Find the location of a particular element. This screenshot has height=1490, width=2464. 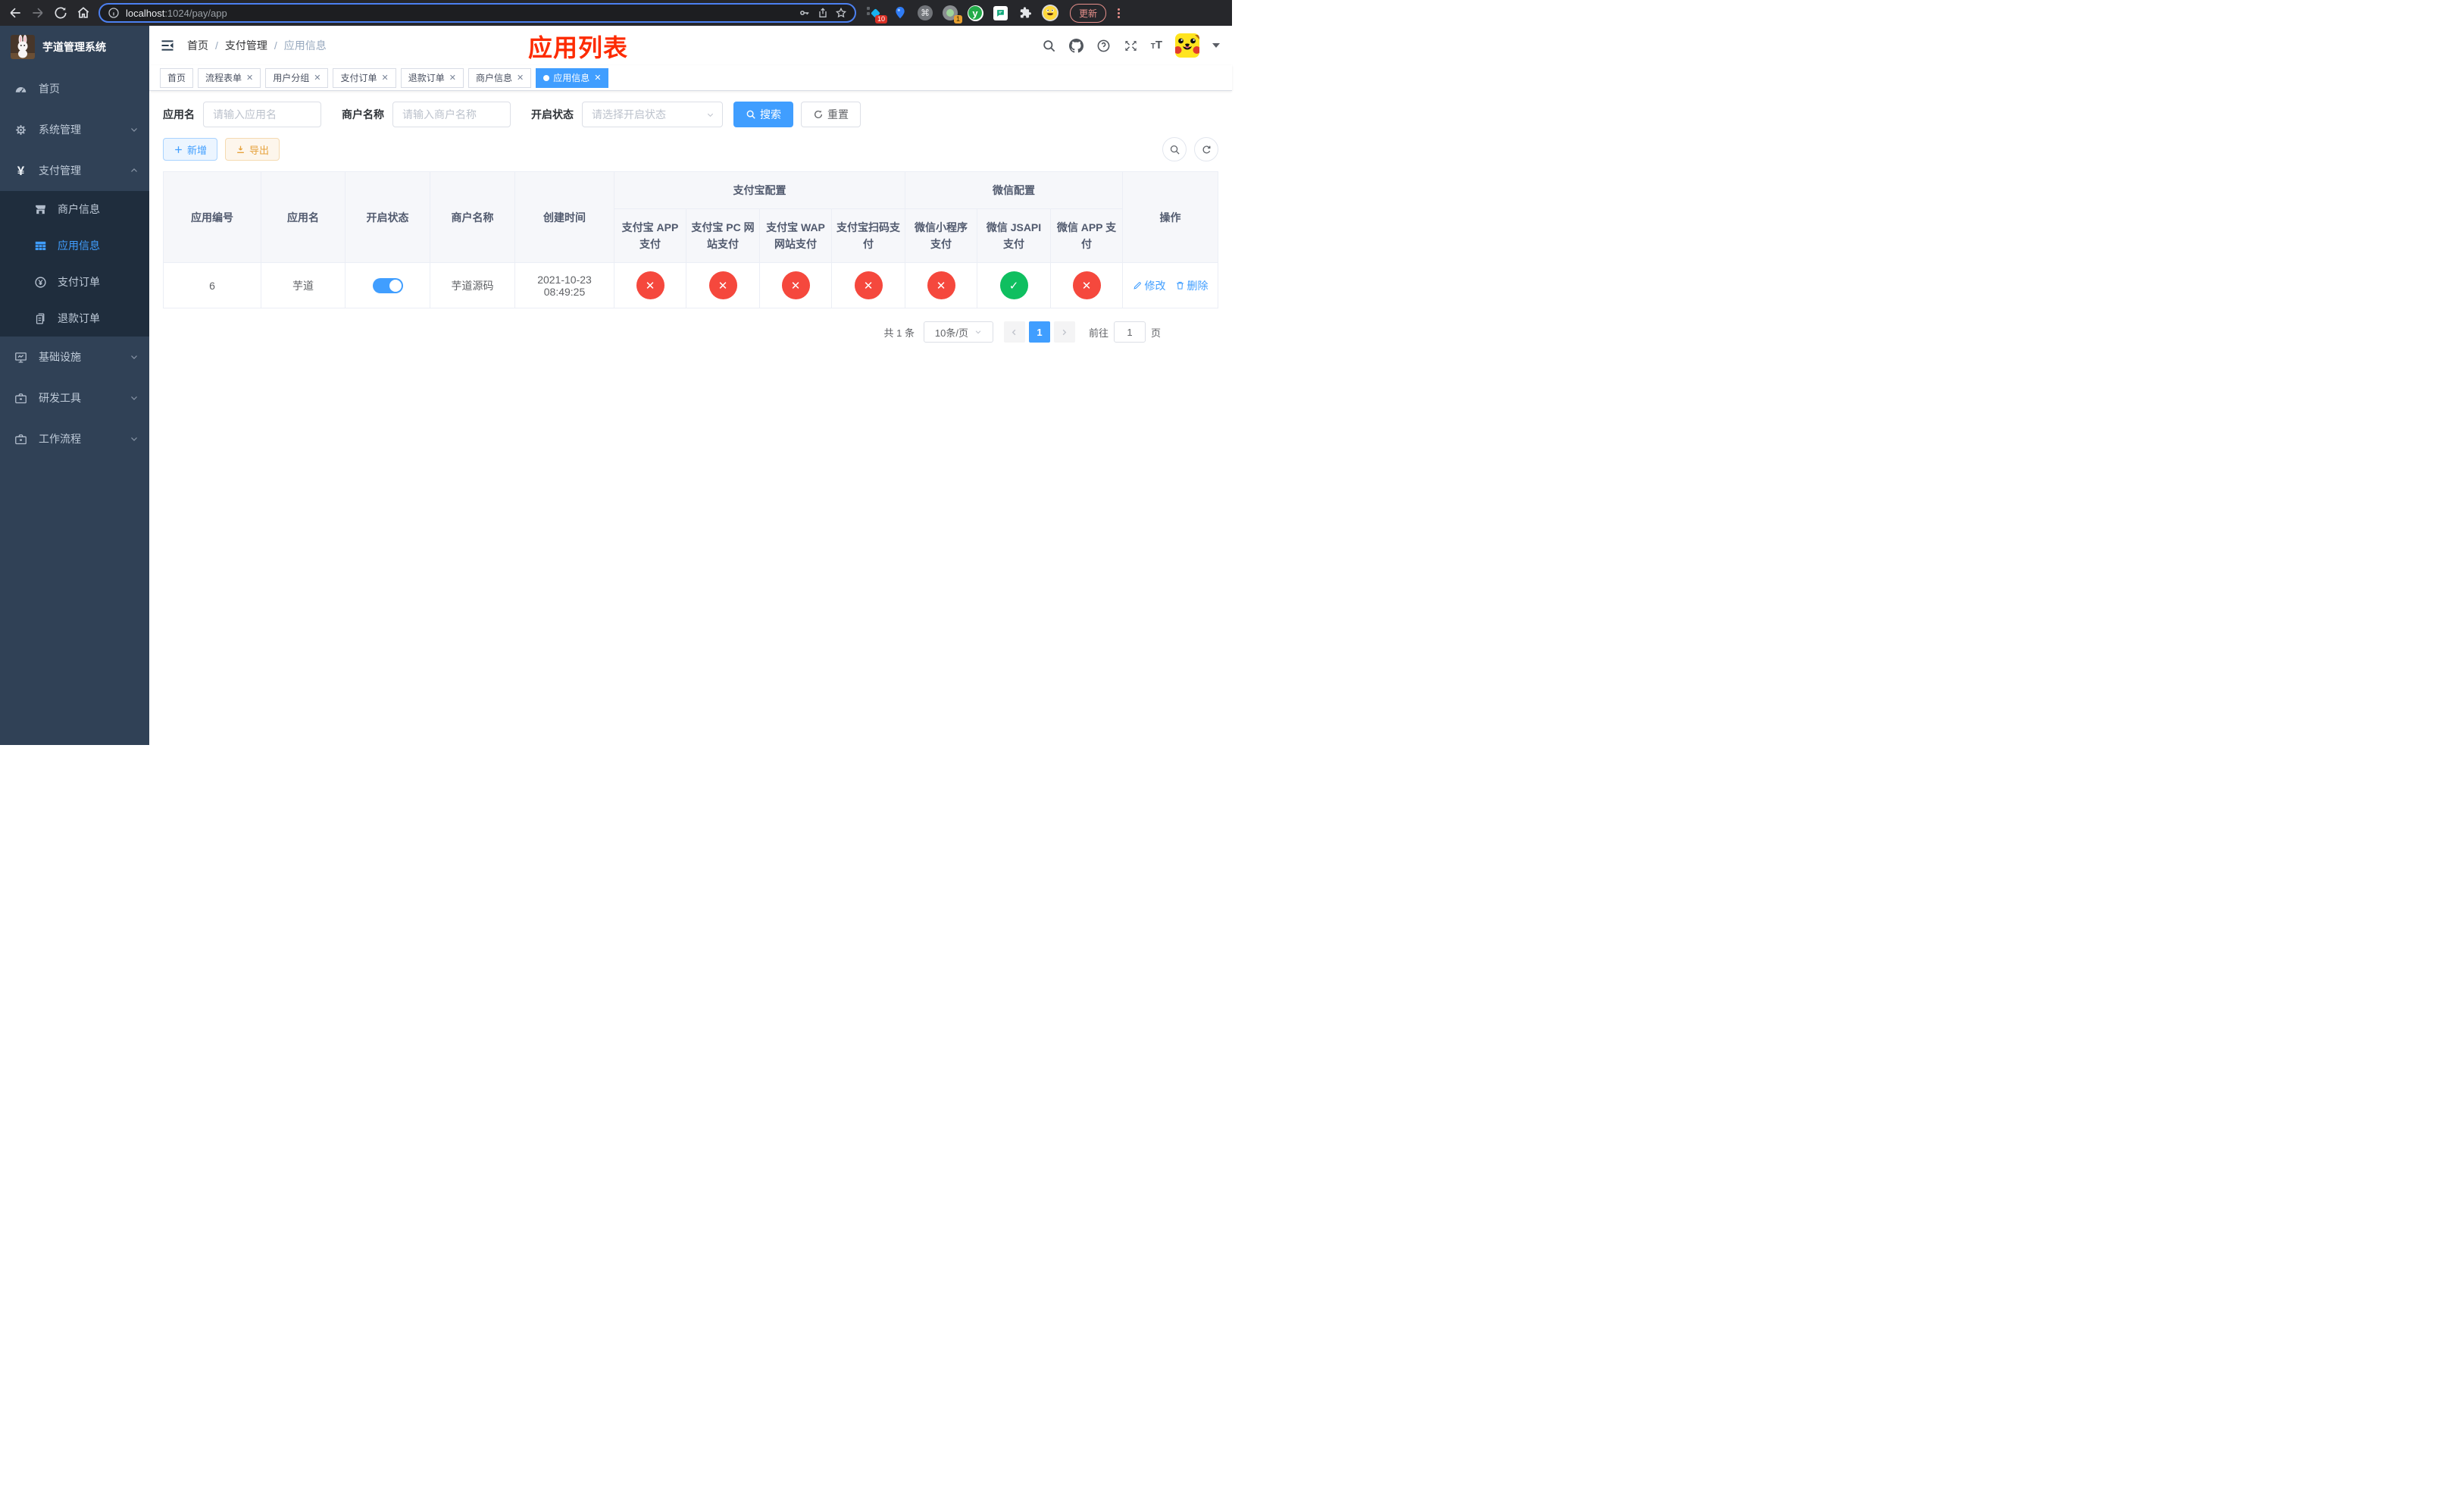

url-text: localhost:1024/pay/app is located at coordinates (459, 14).